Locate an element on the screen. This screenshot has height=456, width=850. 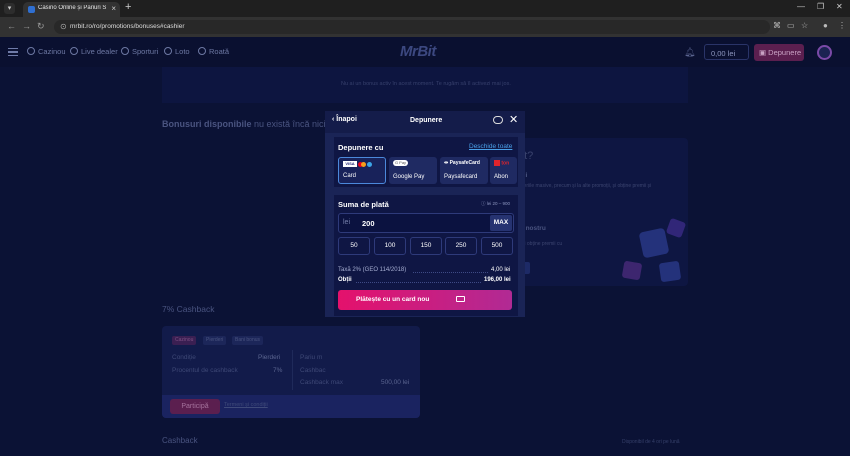
abon-logo-text: ton is located at coordinates (505, 163).